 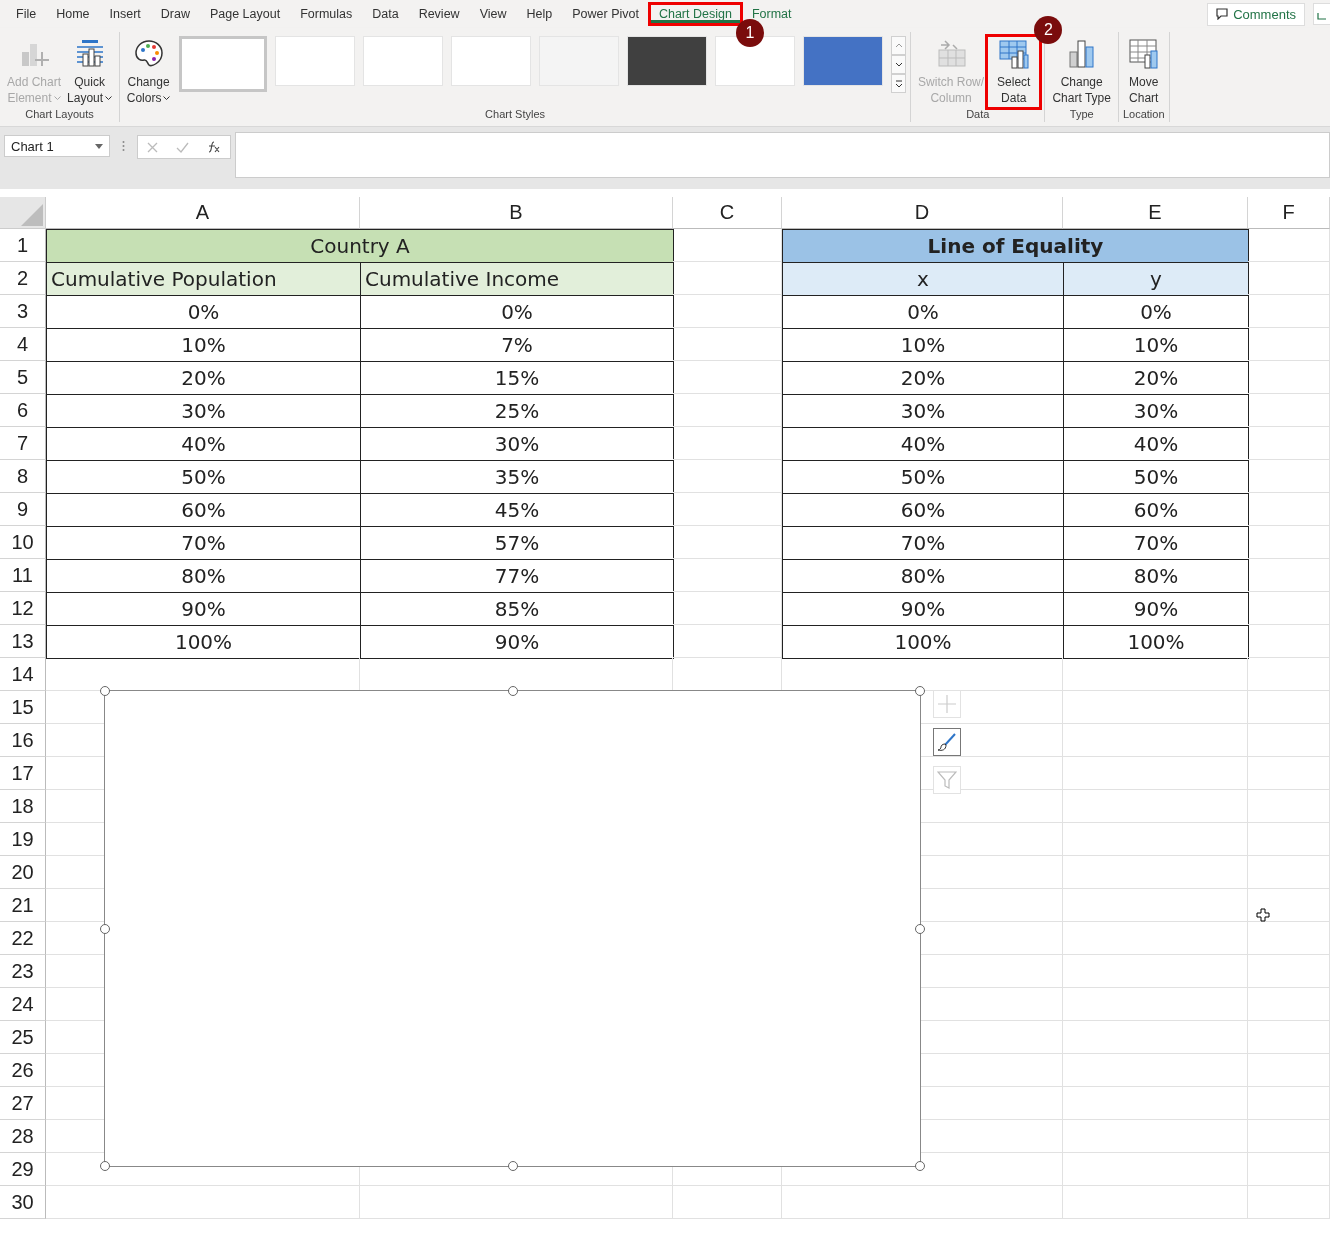 What do you see at coordinates (23, 1070) in the screenshot?
I see `row-header: 26` at bounding box center [23, 1070].